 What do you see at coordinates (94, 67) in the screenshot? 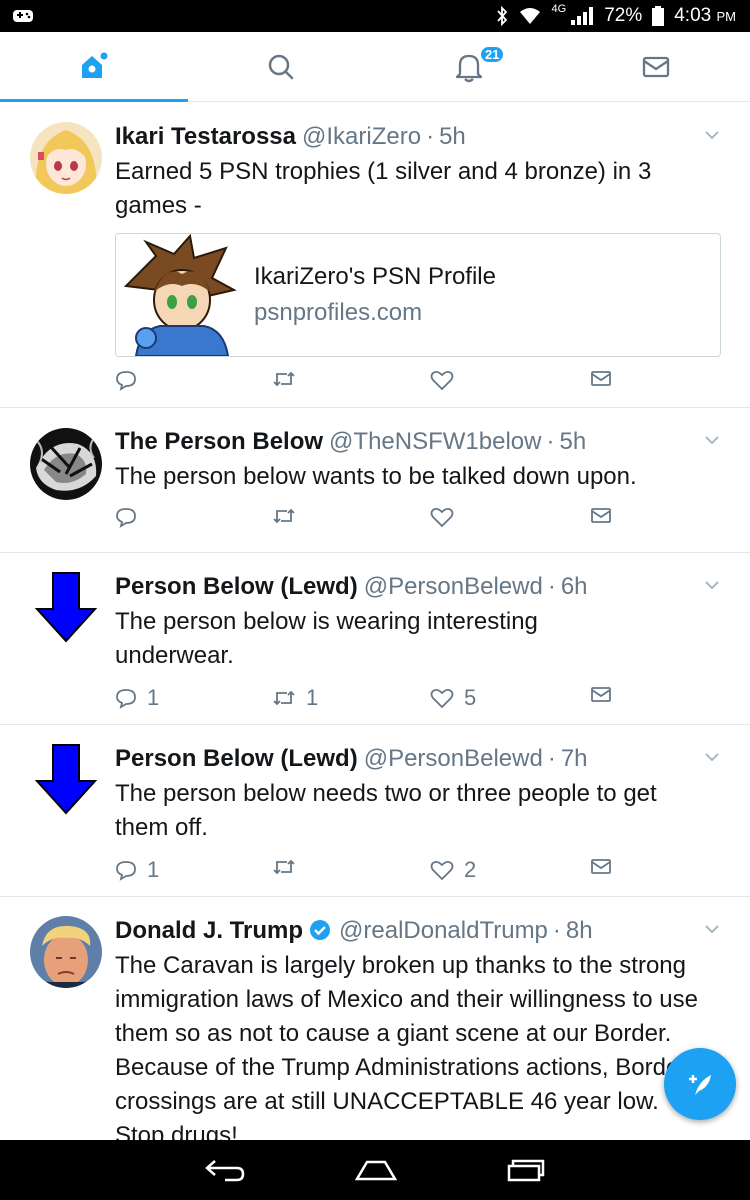
I see `tab-home` at bounding box center [94, 67].